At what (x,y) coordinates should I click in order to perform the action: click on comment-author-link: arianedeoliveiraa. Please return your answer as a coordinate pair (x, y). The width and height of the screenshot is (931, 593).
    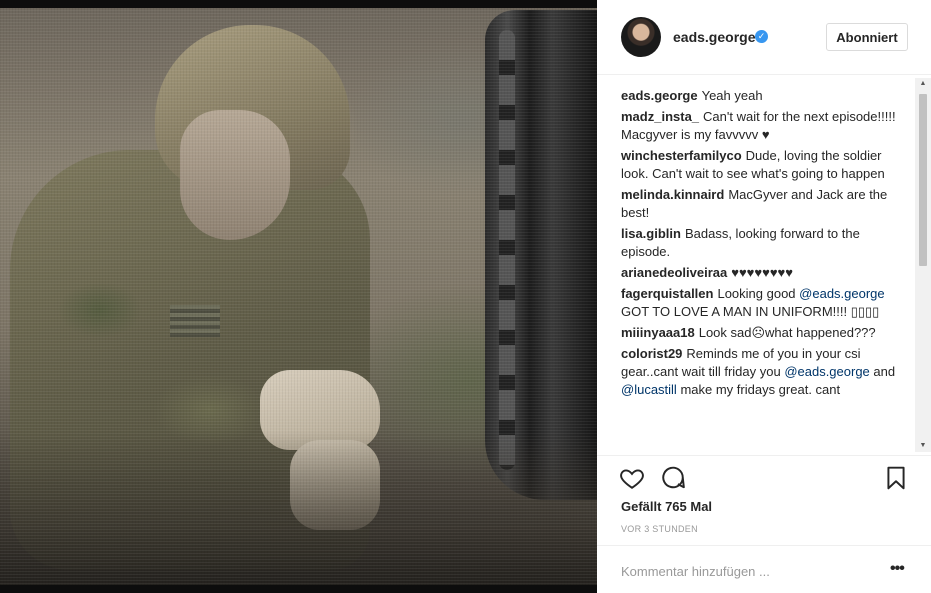
    Looking at the image, I should click on (674, 272).